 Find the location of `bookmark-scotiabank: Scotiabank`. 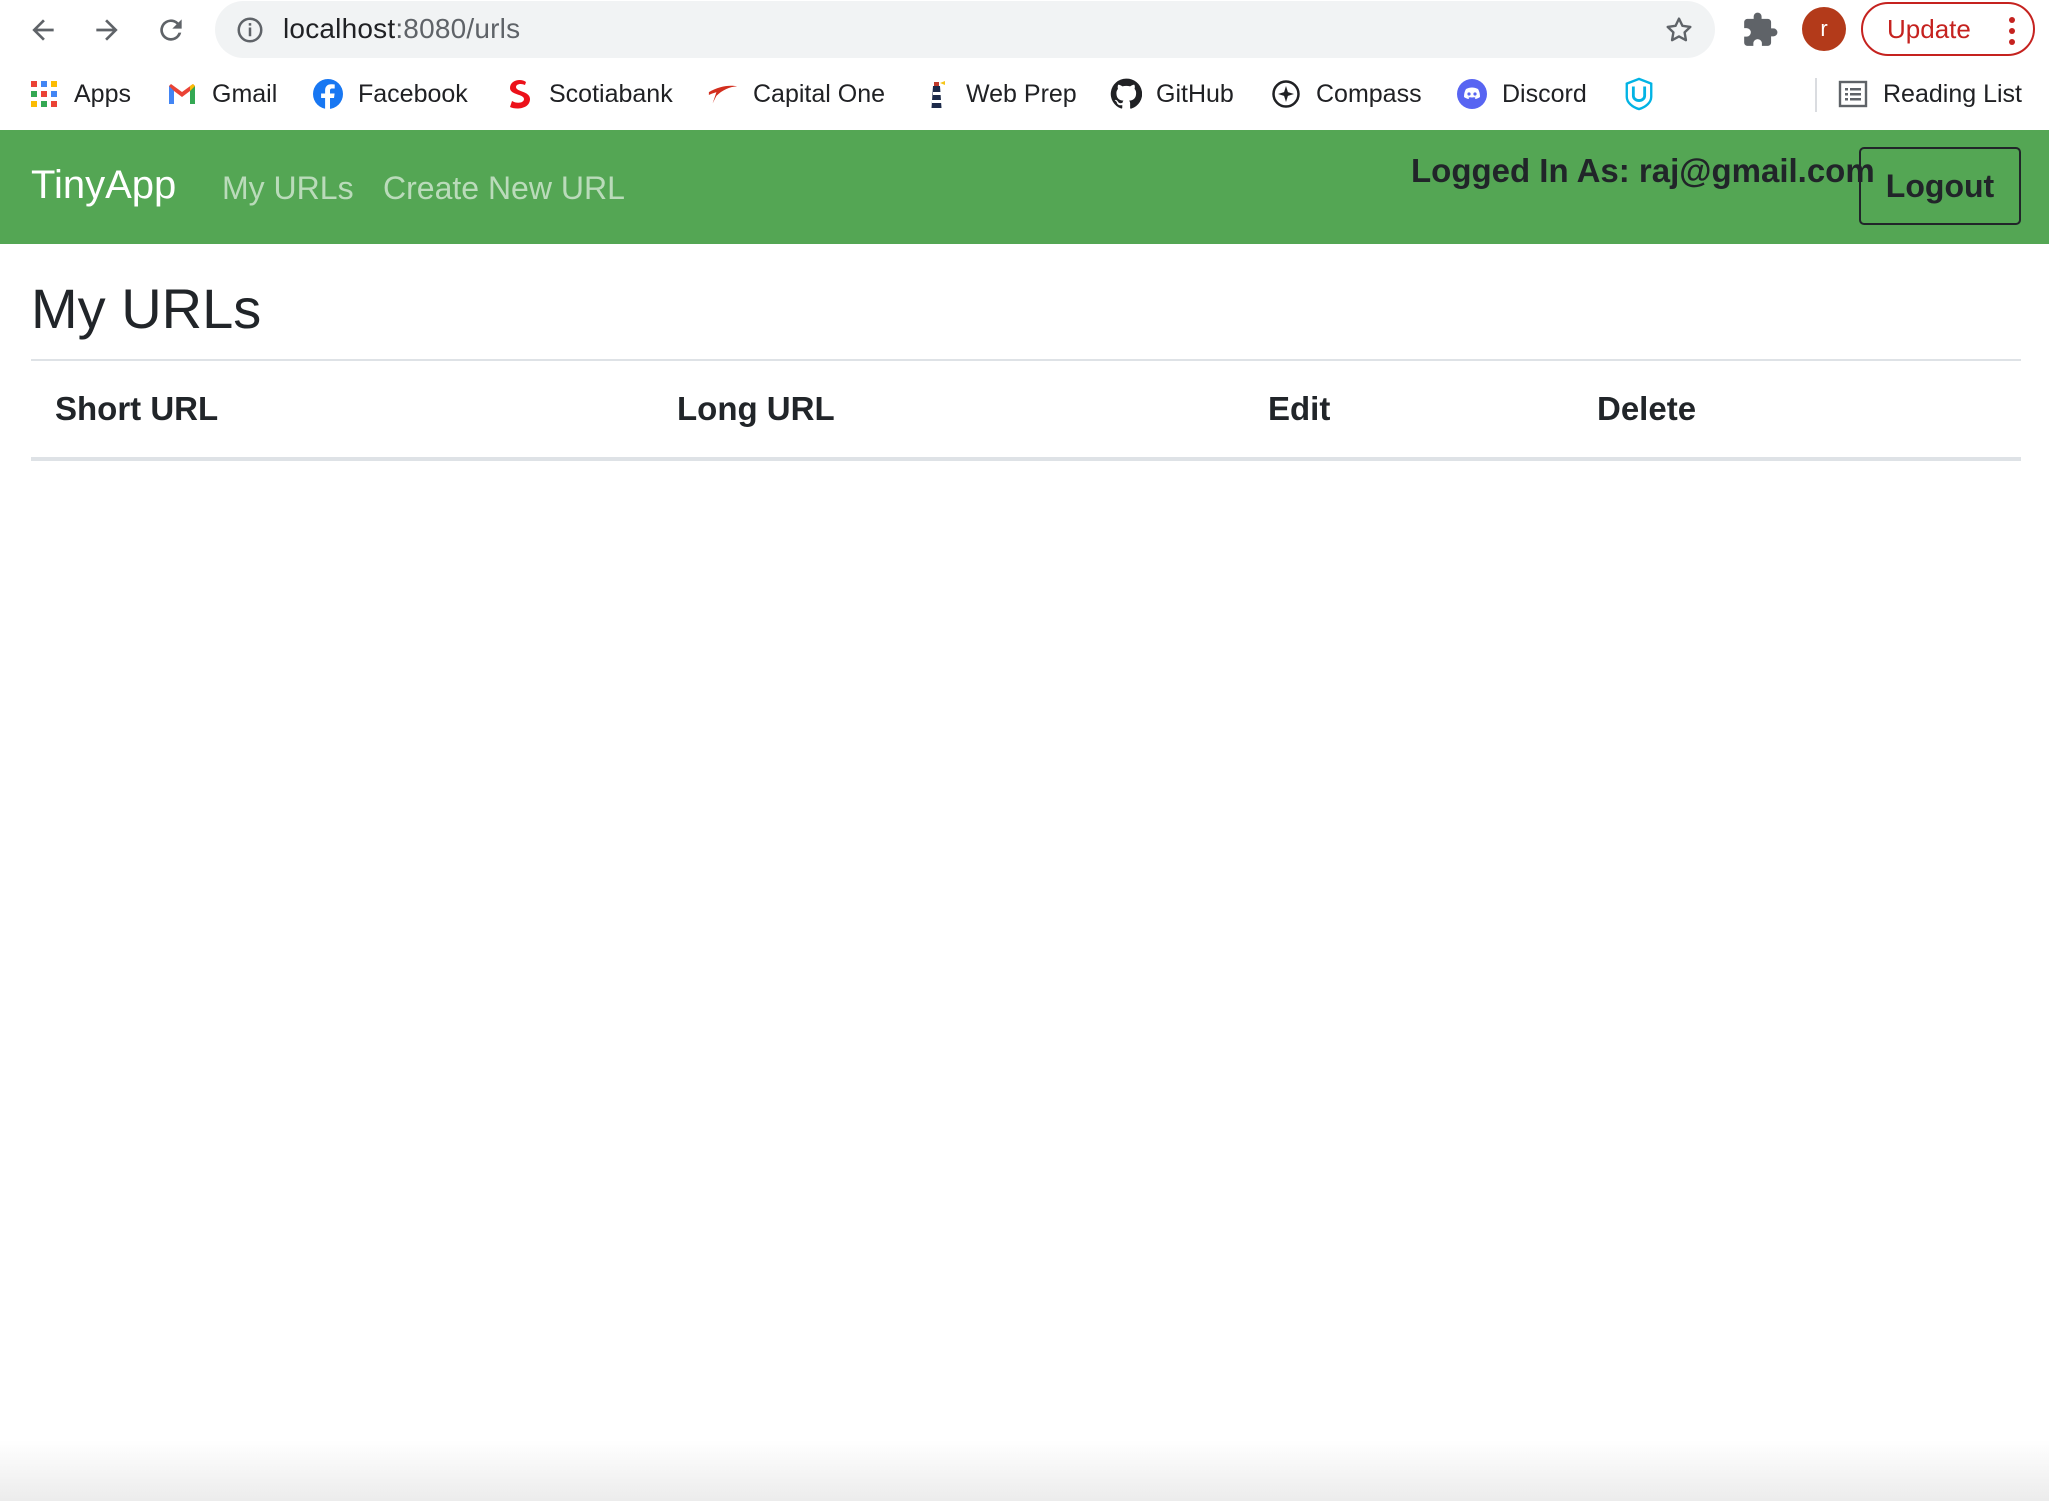

bookmark-scotiabank: Scotiabank is located at coordinates (588, 94).